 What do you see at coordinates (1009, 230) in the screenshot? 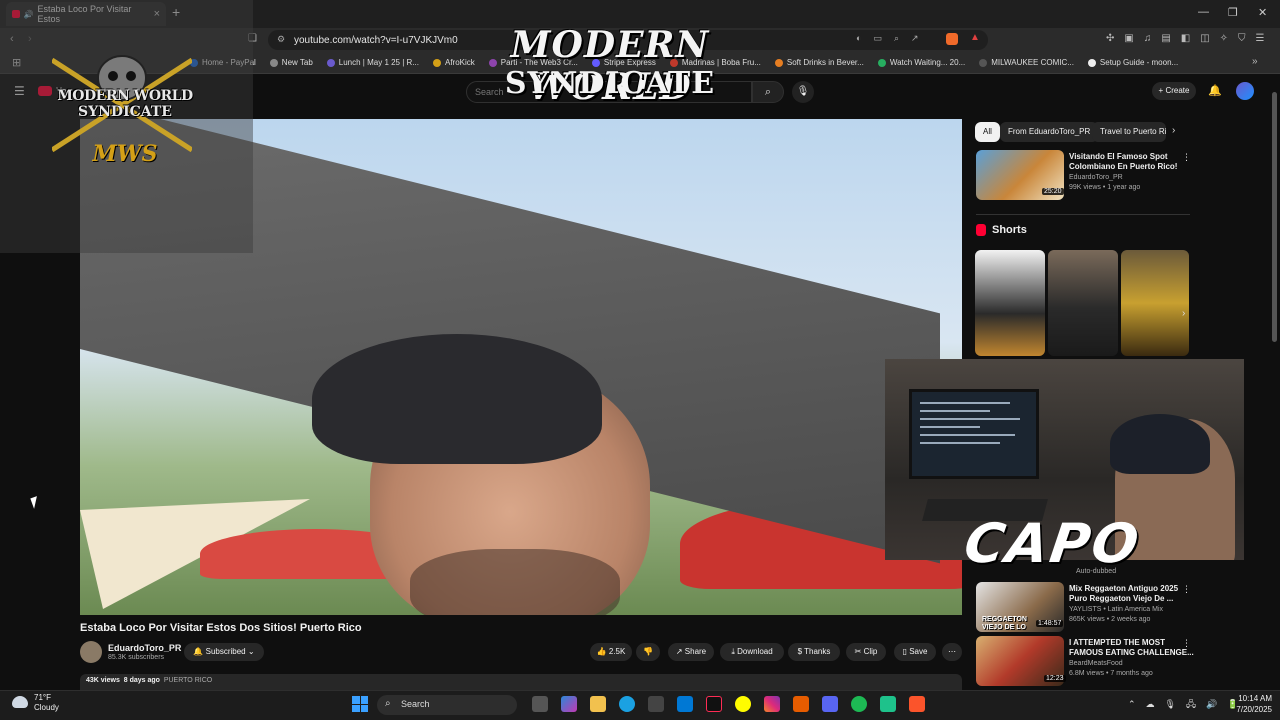
I see `shorts-label: Shorts` at bounding box center [1009, 230].